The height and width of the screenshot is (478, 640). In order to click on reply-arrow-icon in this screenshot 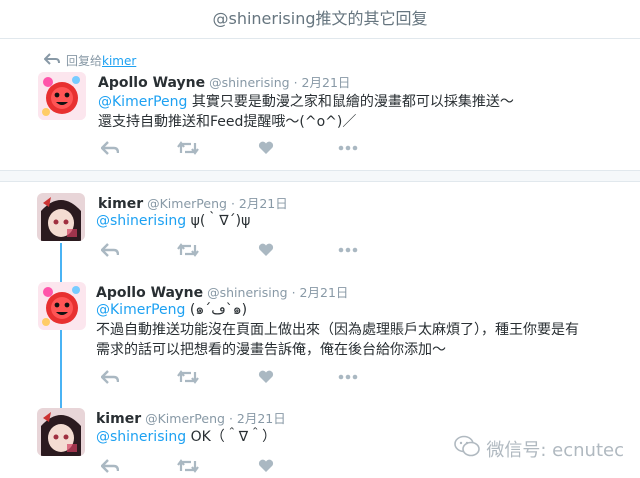, I will do `click(51, 60)`.